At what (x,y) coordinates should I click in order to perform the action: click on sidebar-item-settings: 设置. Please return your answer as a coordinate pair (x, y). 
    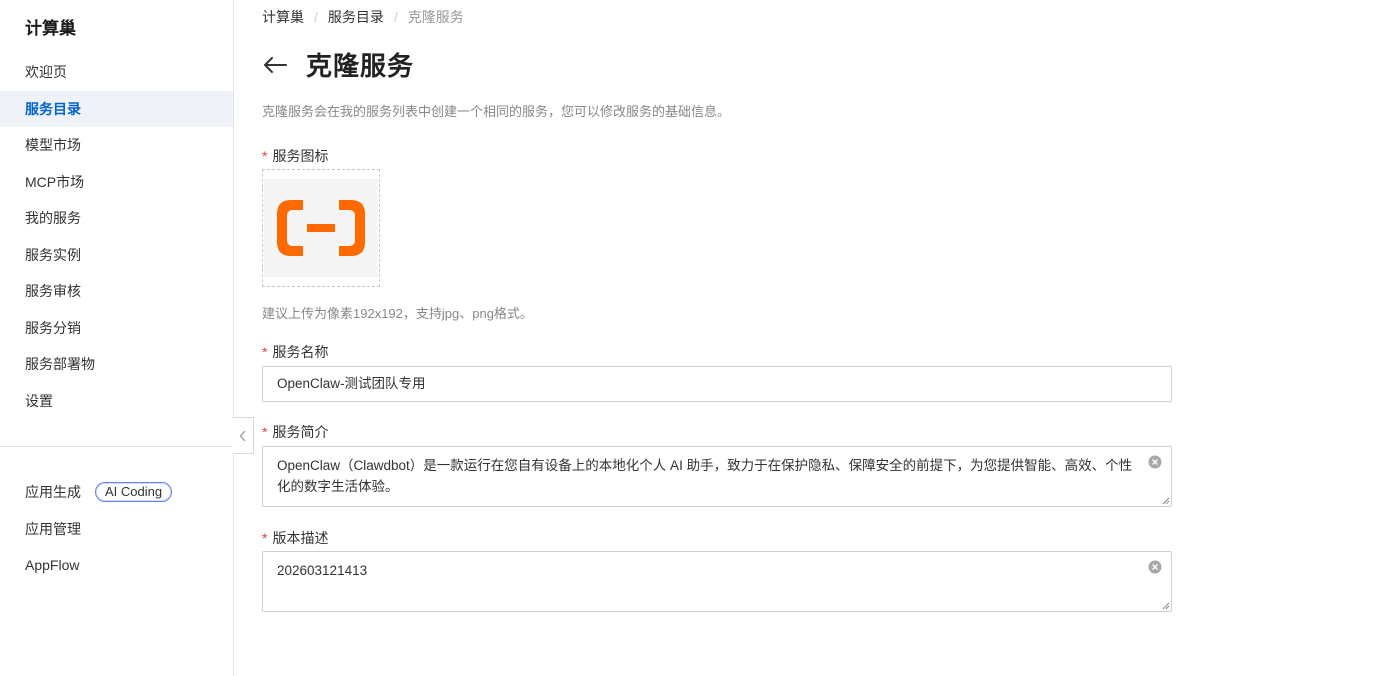
    Looking at the image, I should click on (116, 401).